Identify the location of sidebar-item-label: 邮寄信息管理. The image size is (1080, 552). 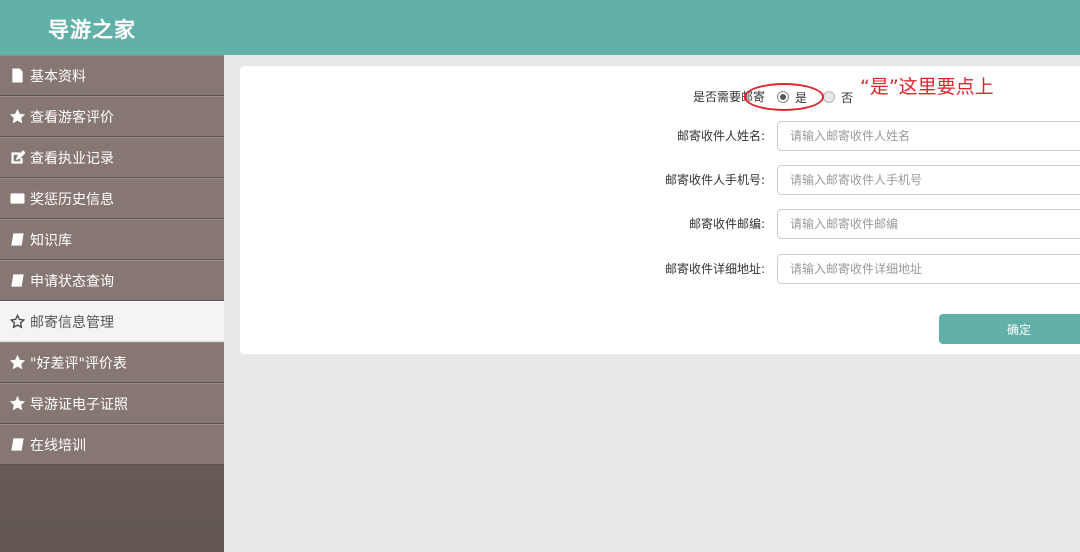
(72, 322).